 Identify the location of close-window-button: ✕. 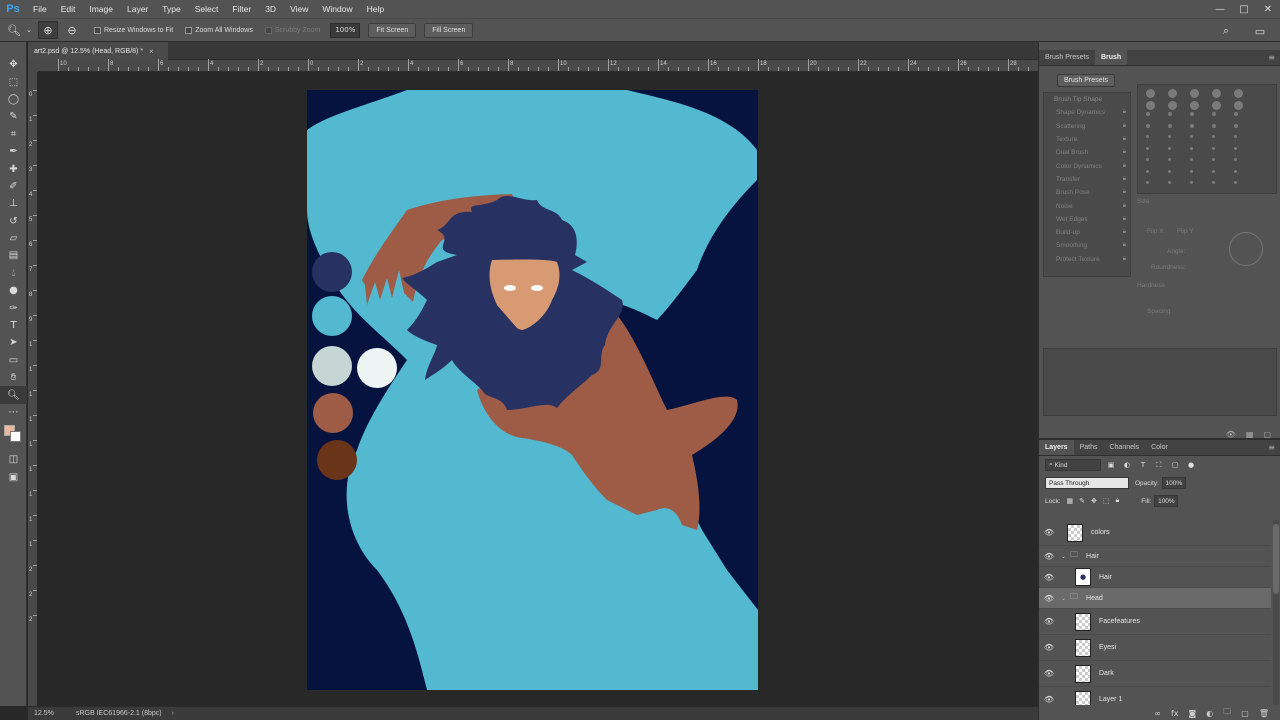
(1268, 9).